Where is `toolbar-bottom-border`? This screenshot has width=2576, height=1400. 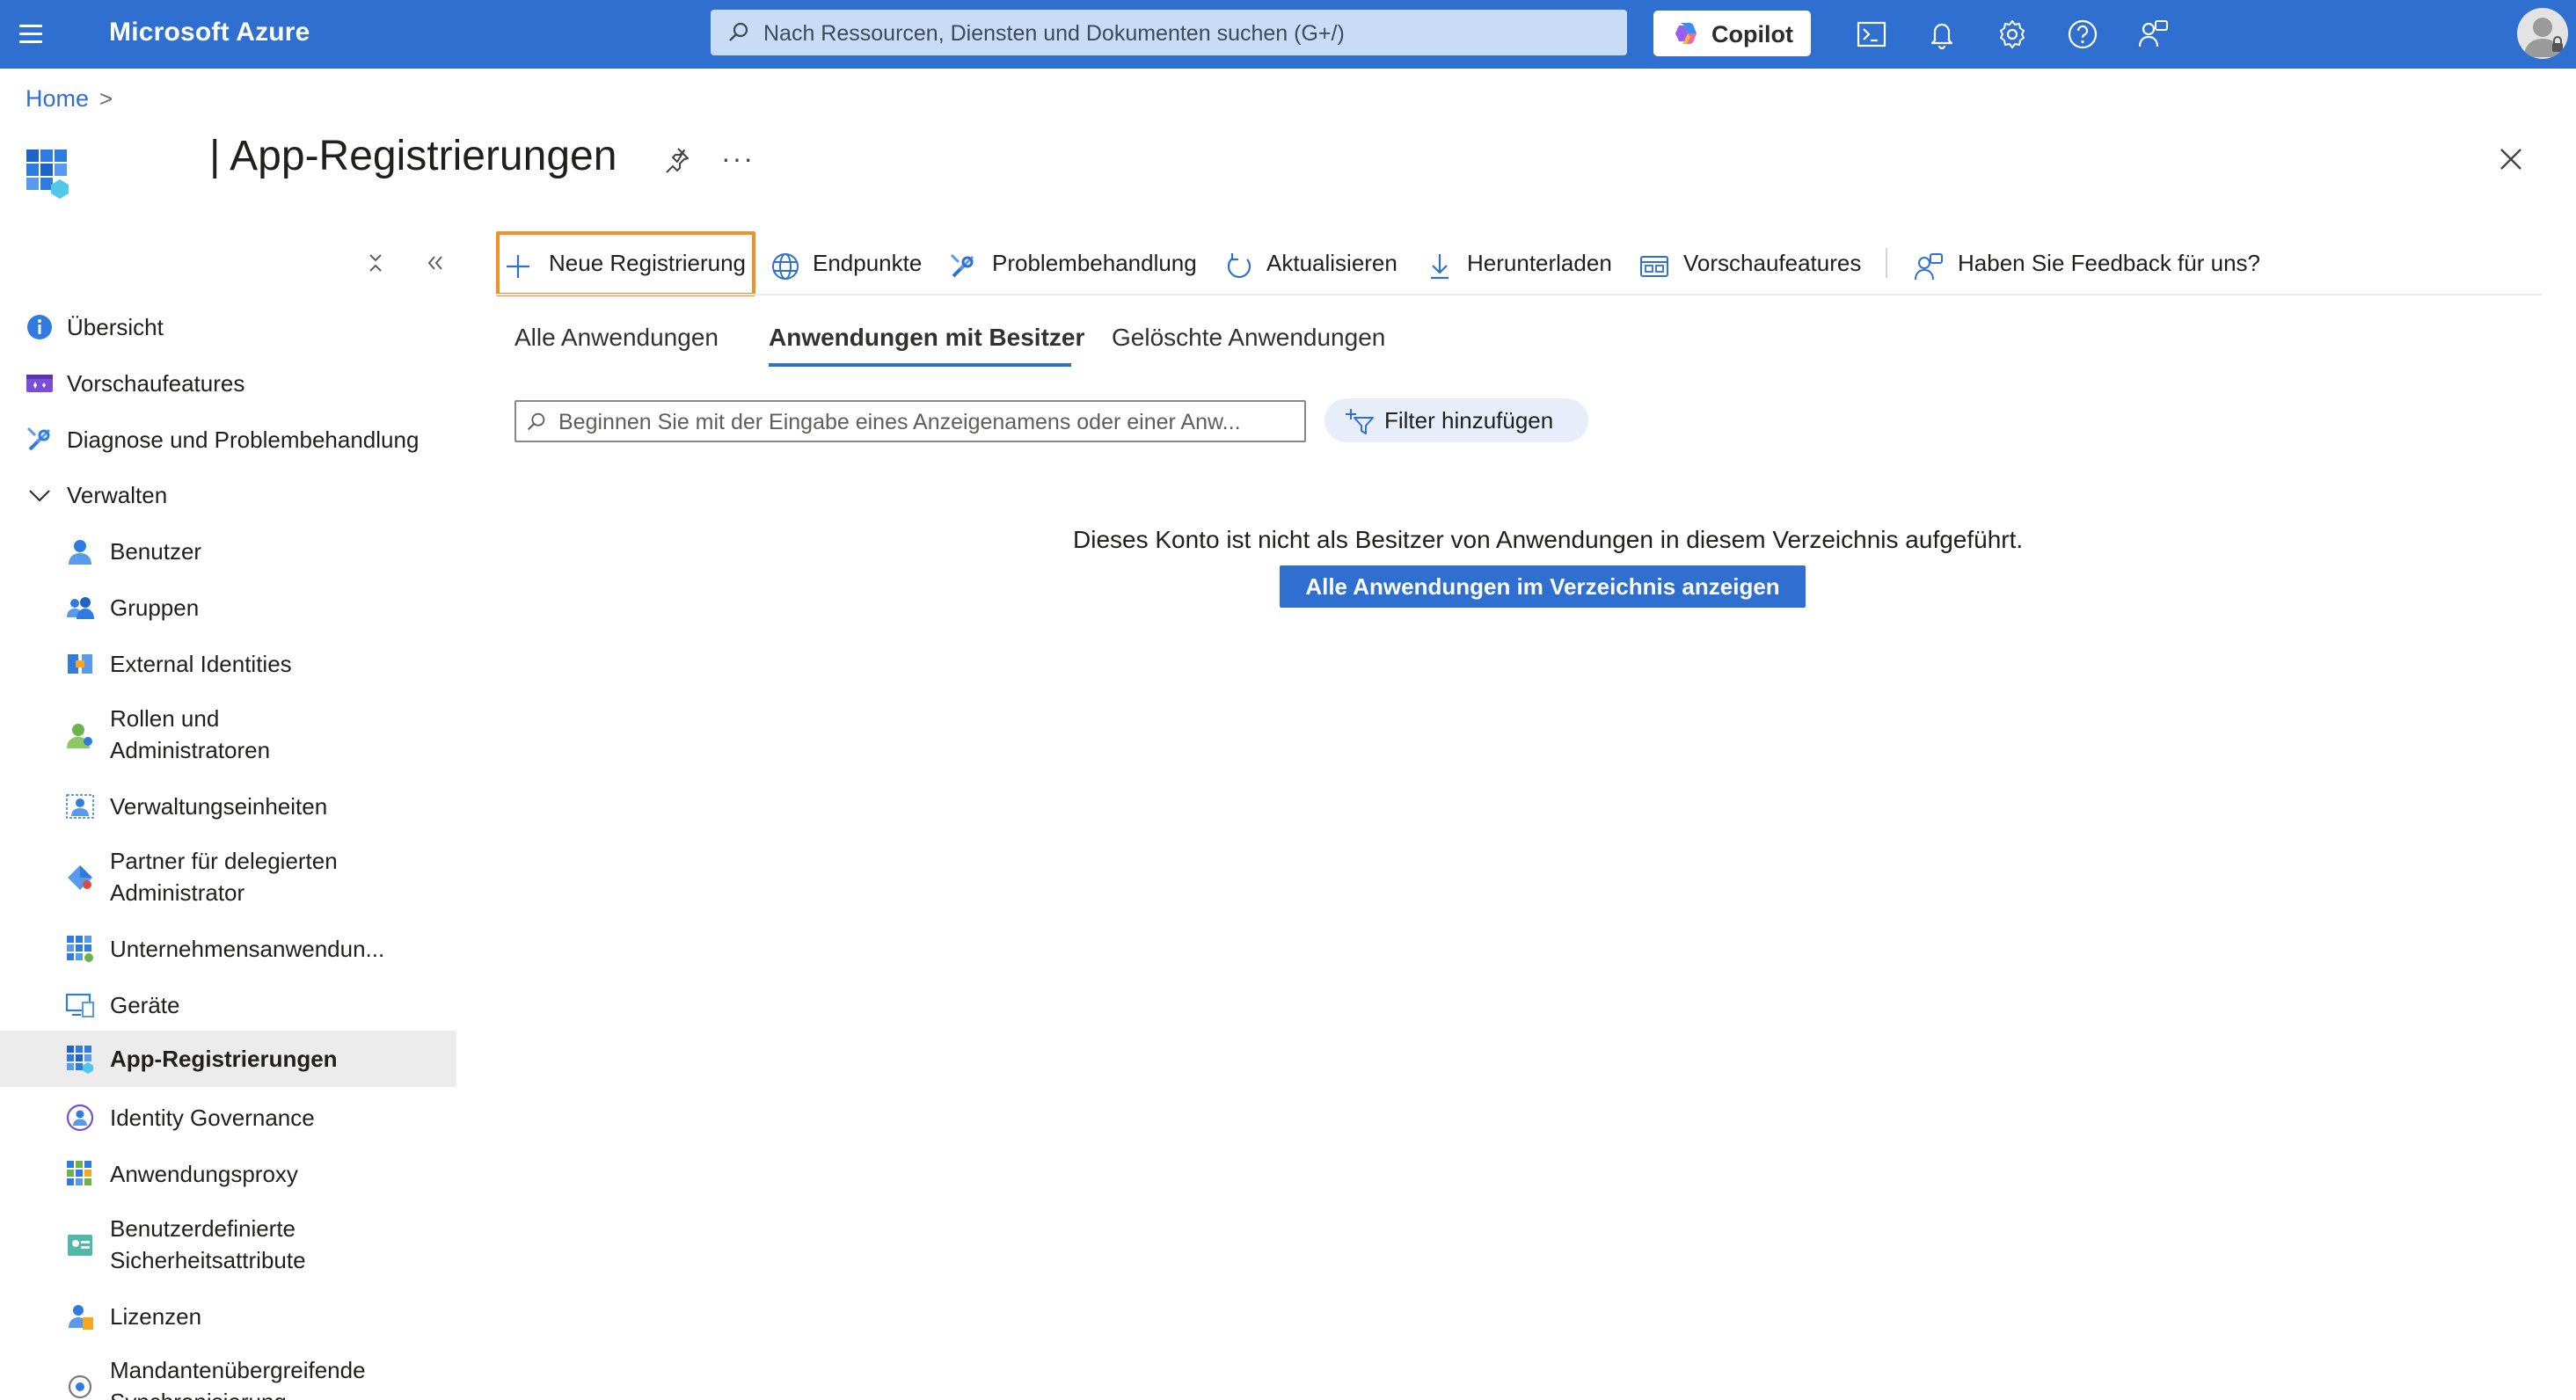 toolbar-bottom-border is located at coordinates (1519, 295).